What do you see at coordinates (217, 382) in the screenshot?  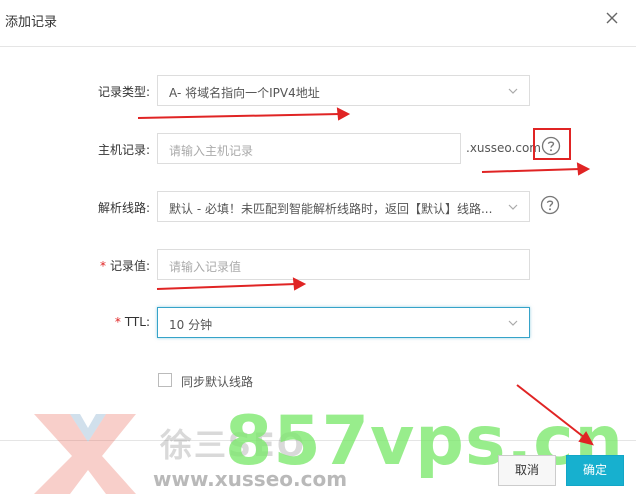 I see `sync-default-label: 同步默认线路` at bounding box center [217, 382].